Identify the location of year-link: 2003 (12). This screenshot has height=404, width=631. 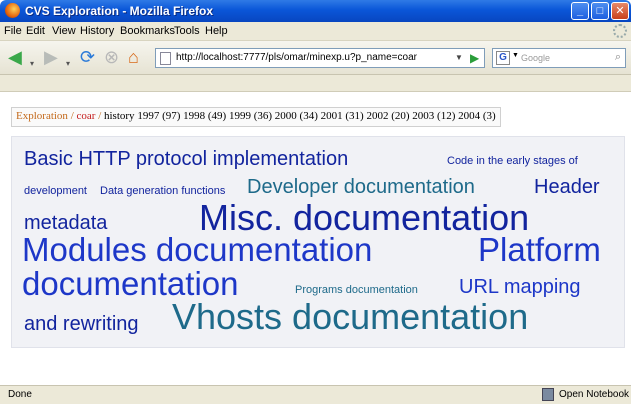
(433, 116).